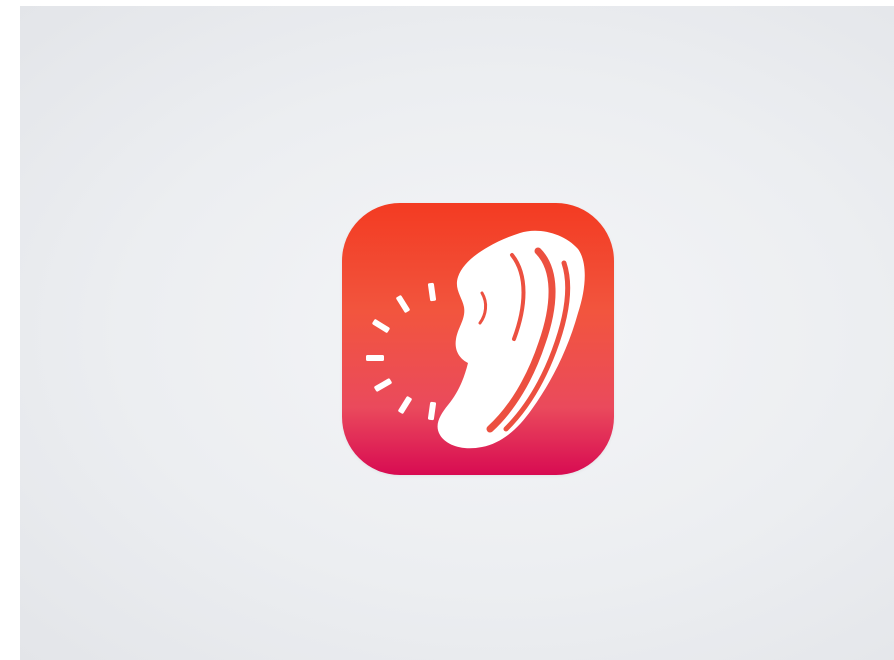 The width and height of the screenshot is (894, 660). Describe the element at coordinates (401, 351) in the screenshot. I see `stopwatch-ticks` at that location.